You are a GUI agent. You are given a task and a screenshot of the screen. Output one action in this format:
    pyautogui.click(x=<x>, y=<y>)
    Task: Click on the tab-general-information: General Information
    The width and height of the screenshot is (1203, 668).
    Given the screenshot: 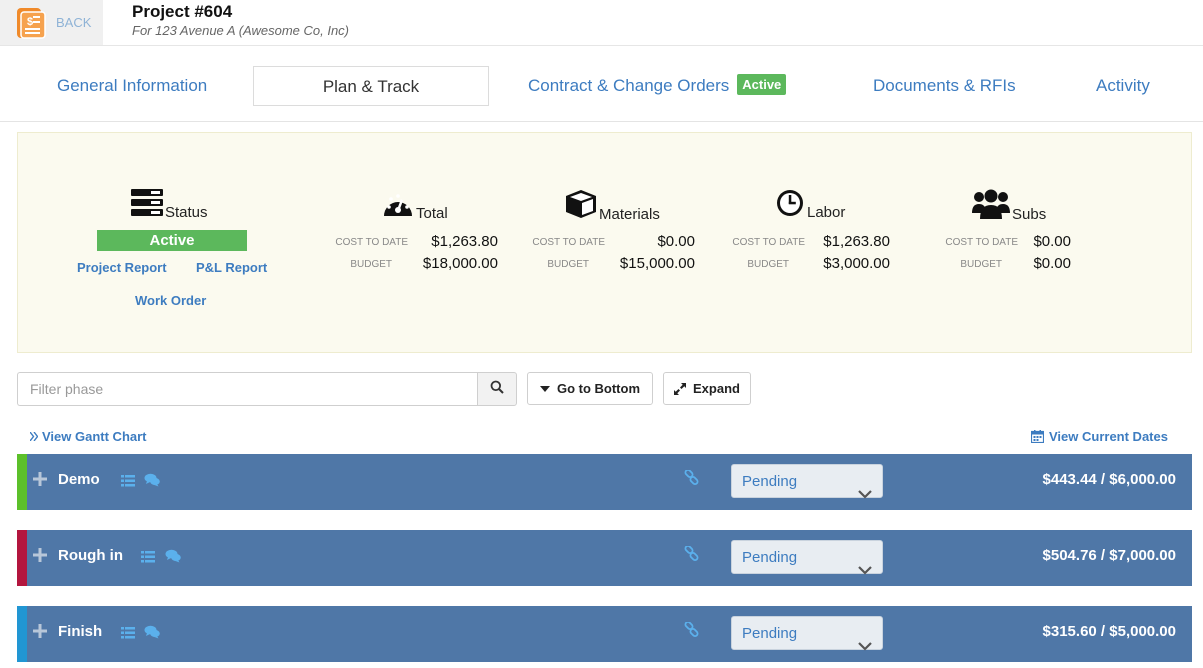 What is the action you would take?
    pyautogui.click(x=132, y=86)
    